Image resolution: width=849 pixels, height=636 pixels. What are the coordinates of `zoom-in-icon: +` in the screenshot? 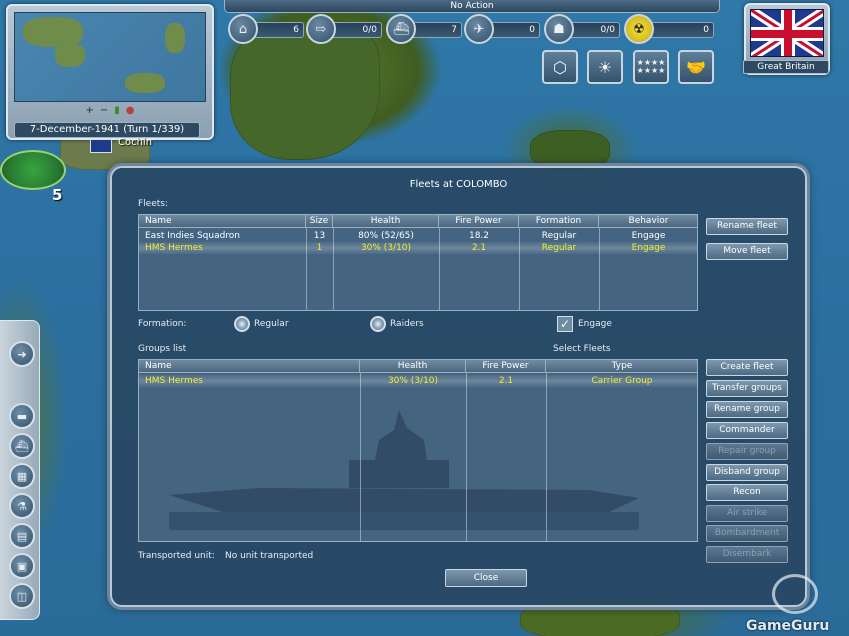 It's located at (89, 110).